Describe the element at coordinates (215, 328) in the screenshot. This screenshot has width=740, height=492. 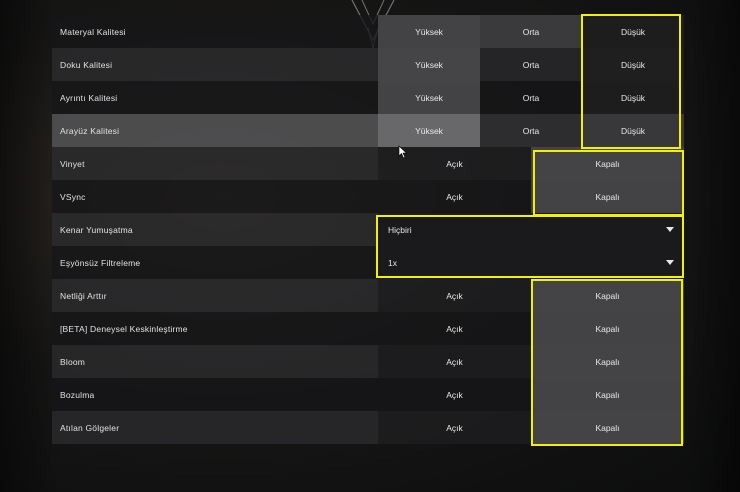
I see `setting-label: [BETA] Deneysel Keskinleştirme` at that location.